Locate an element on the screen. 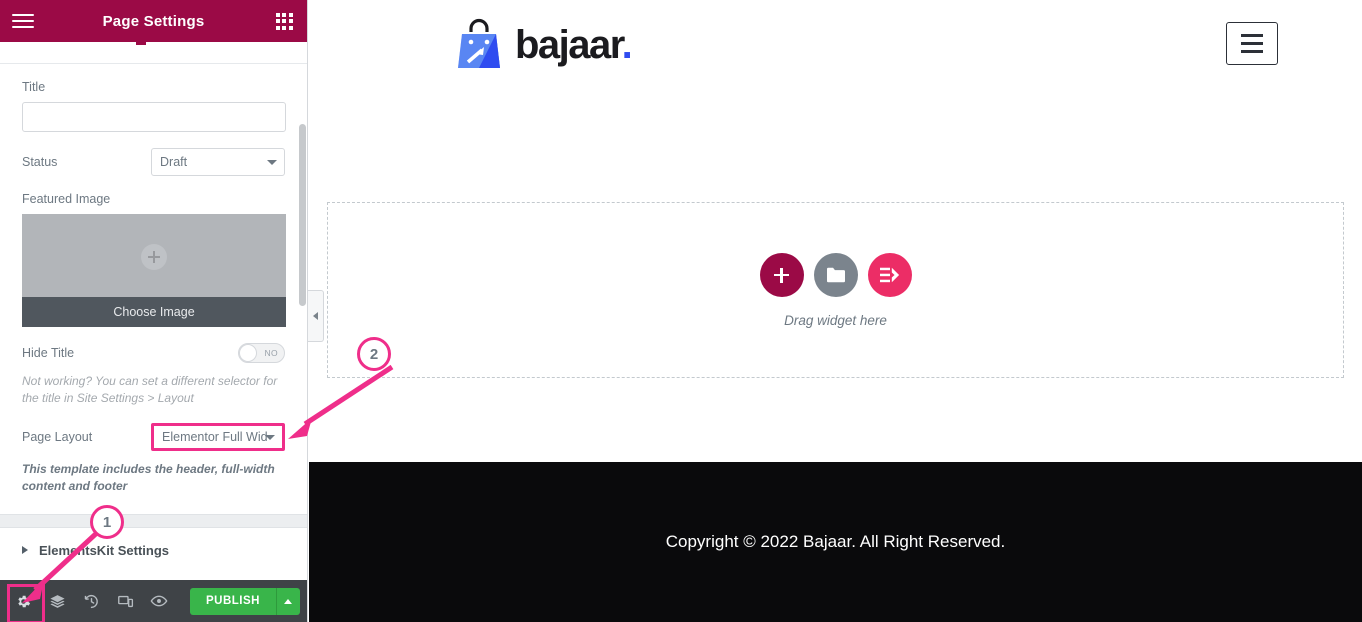  add-section-plus-icon is located at coordinates (781, 275).